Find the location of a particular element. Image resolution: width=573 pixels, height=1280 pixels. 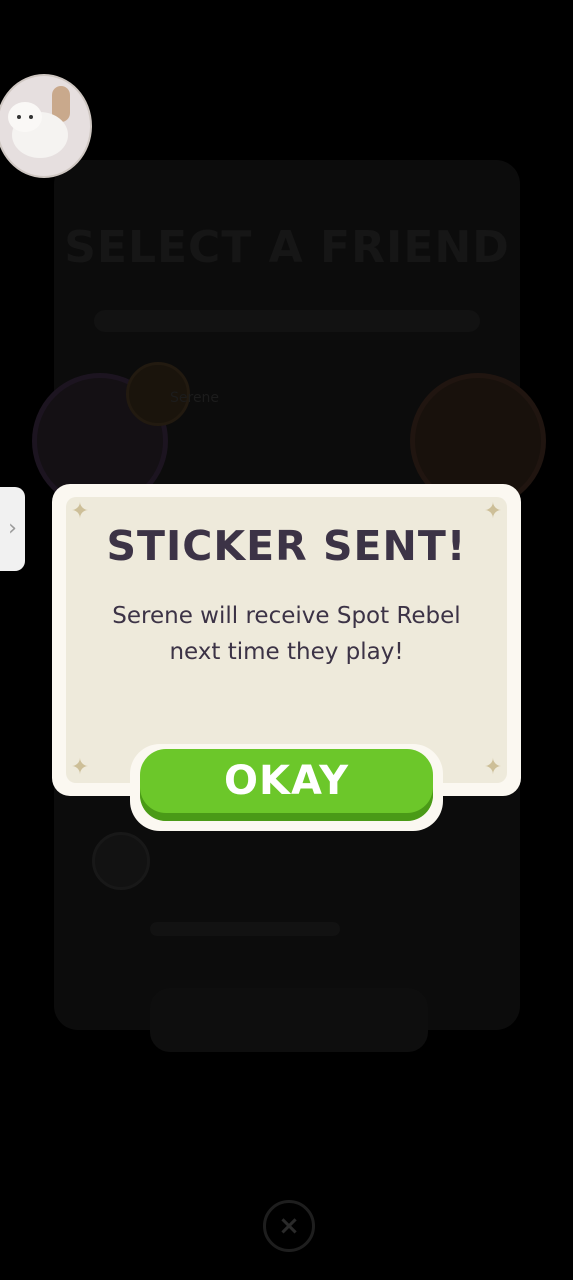

friend-name: Serene is located at coordinates (195, 398).